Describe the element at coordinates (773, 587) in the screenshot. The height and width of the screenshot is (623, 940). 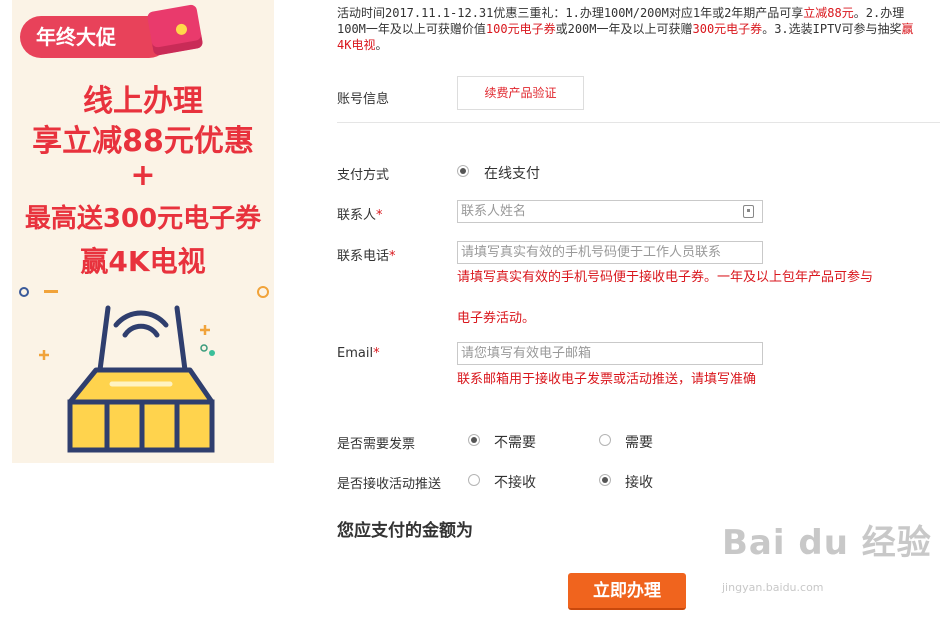
I see `watermark-sub: jingyan.baidu.com` at that location.